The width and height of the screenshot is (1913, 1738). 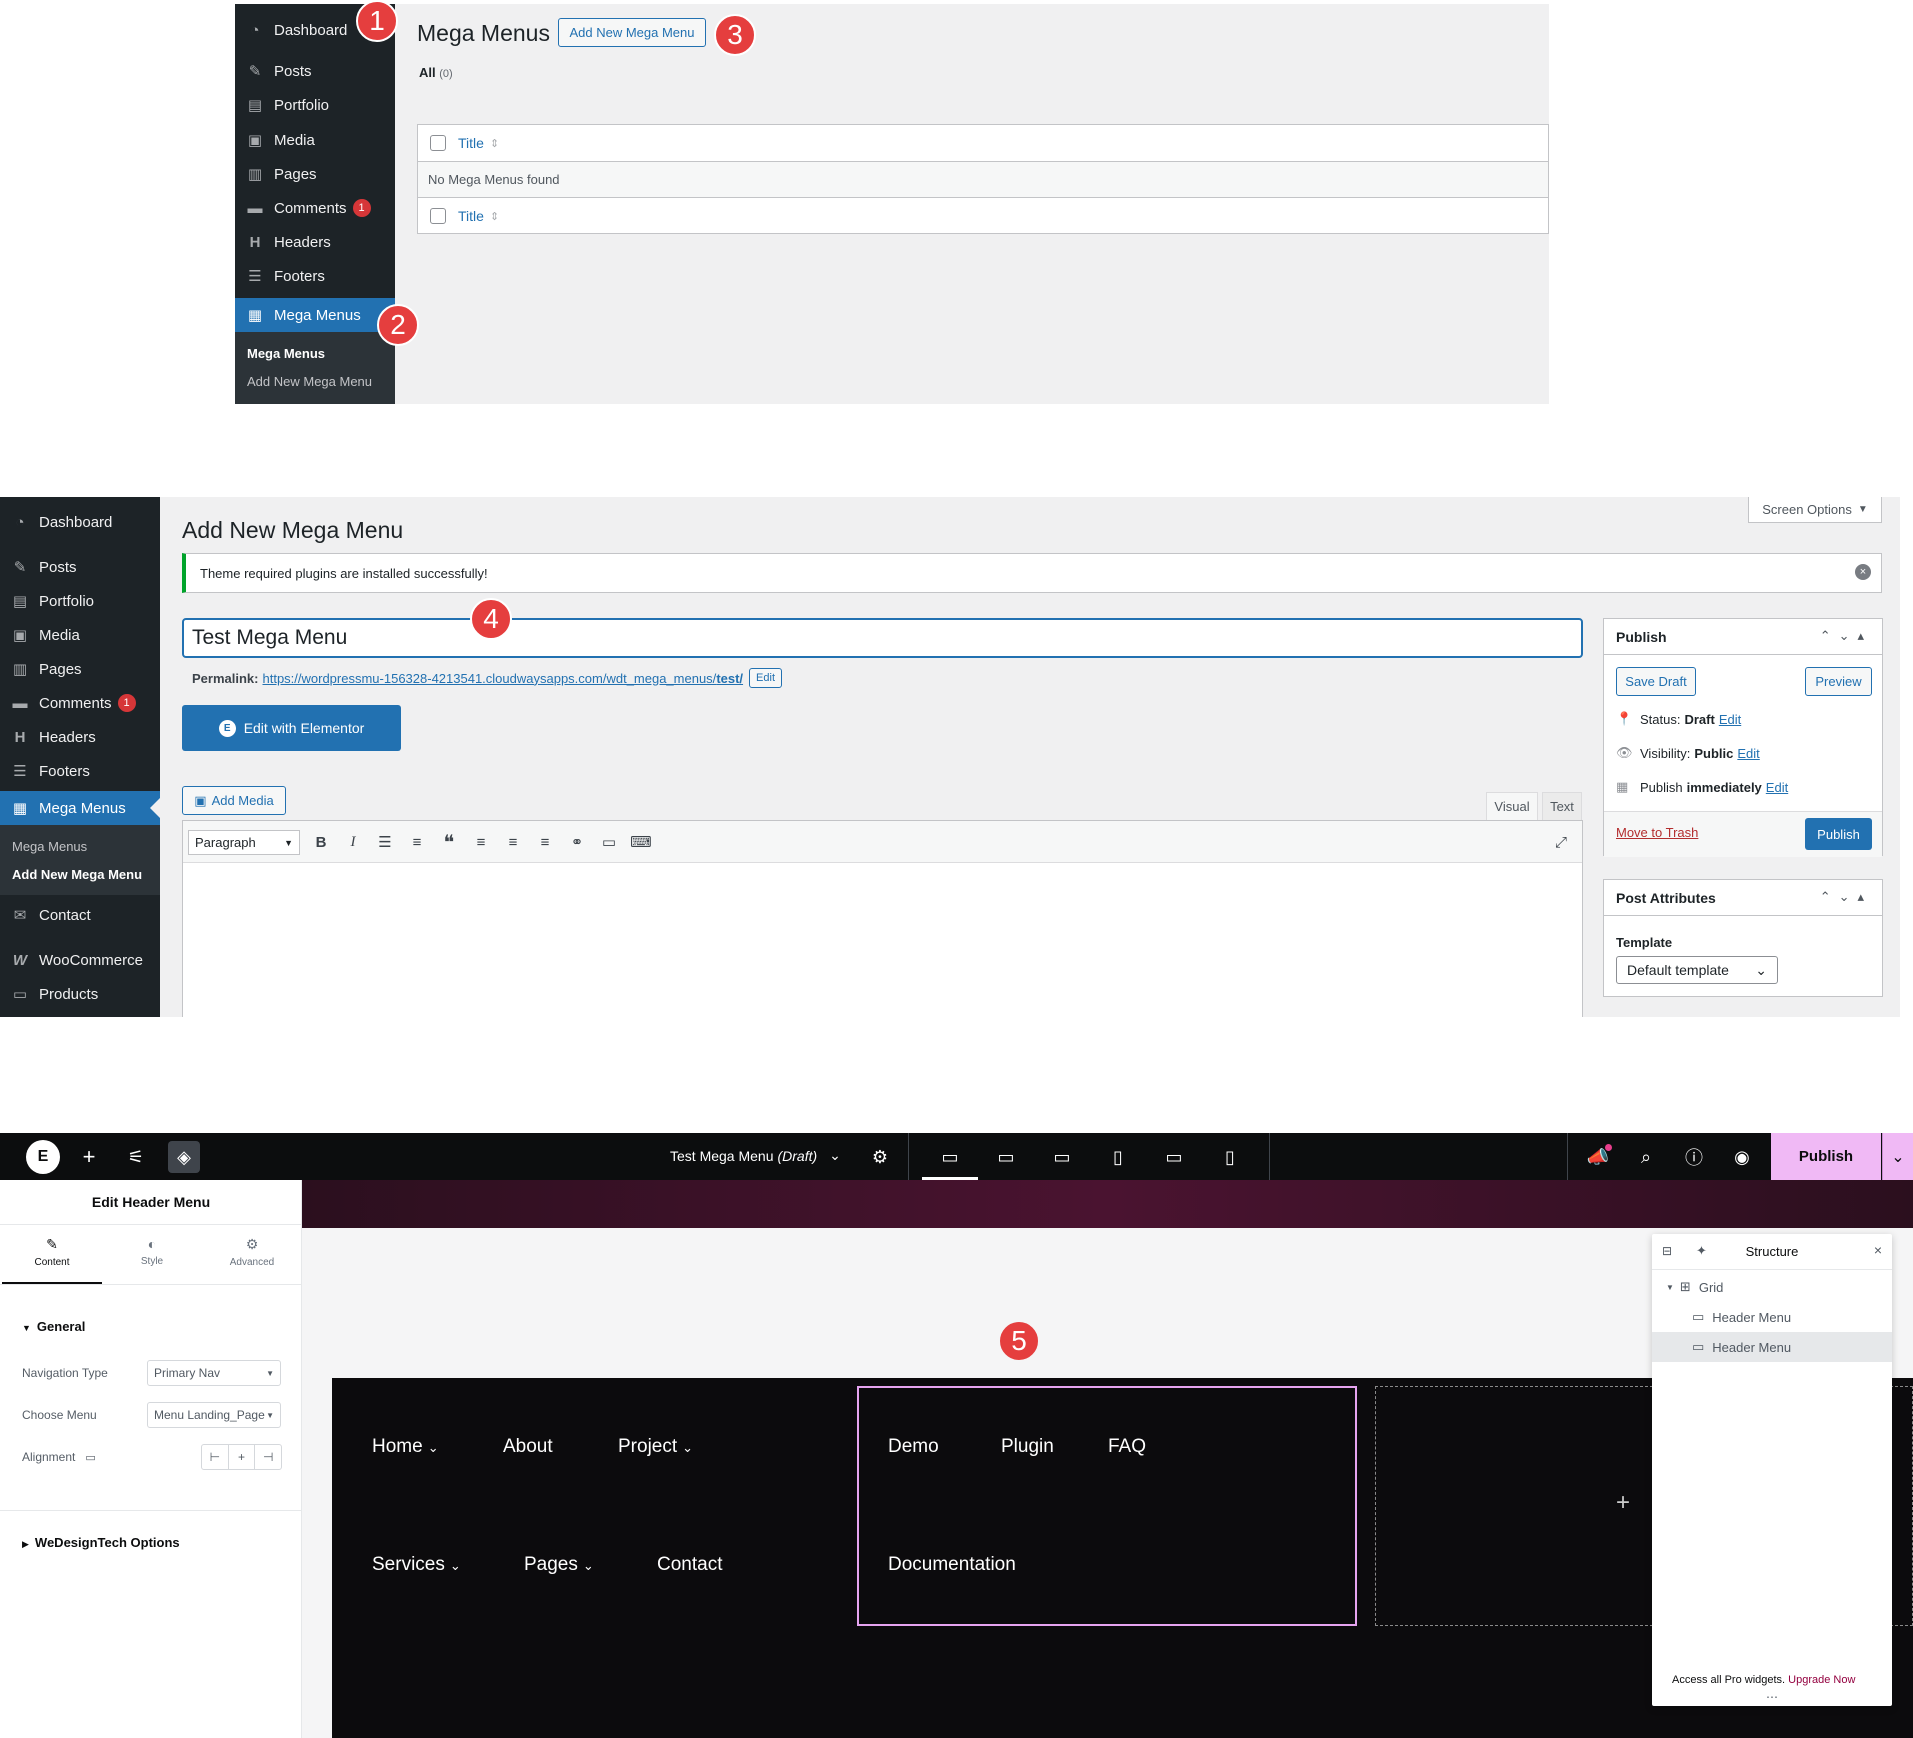 I want to click on nav-item-contact: Contact, so click(x=689, y=1565).